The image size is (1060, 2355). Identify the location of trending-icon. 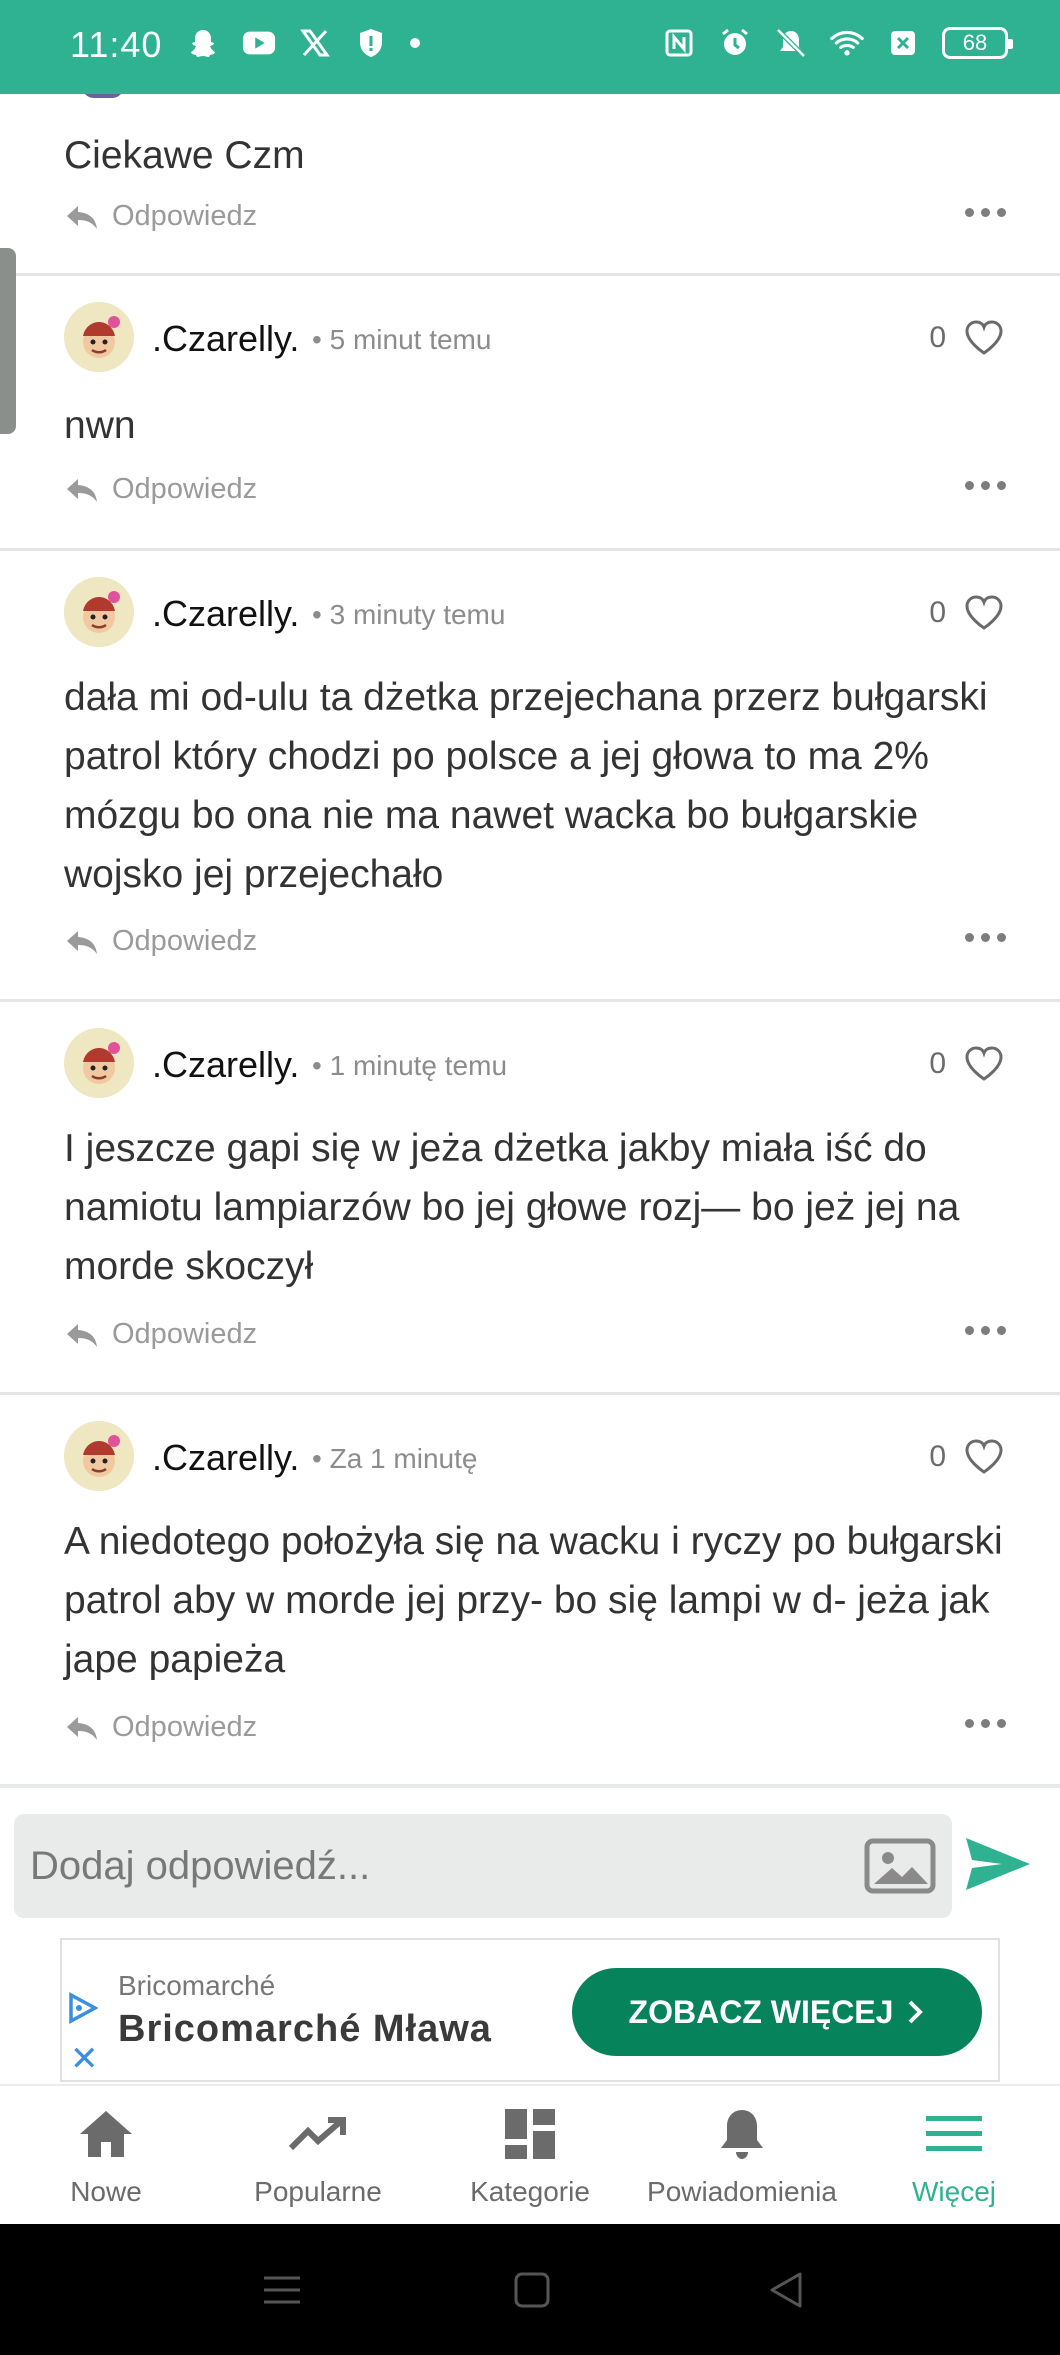
(318, 2134).